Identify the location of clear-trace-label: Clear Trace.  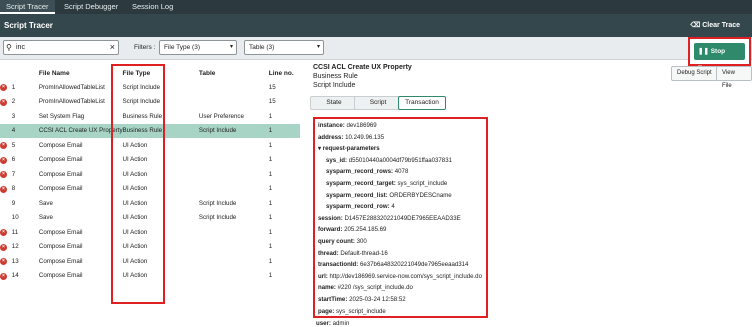
(721, 25).